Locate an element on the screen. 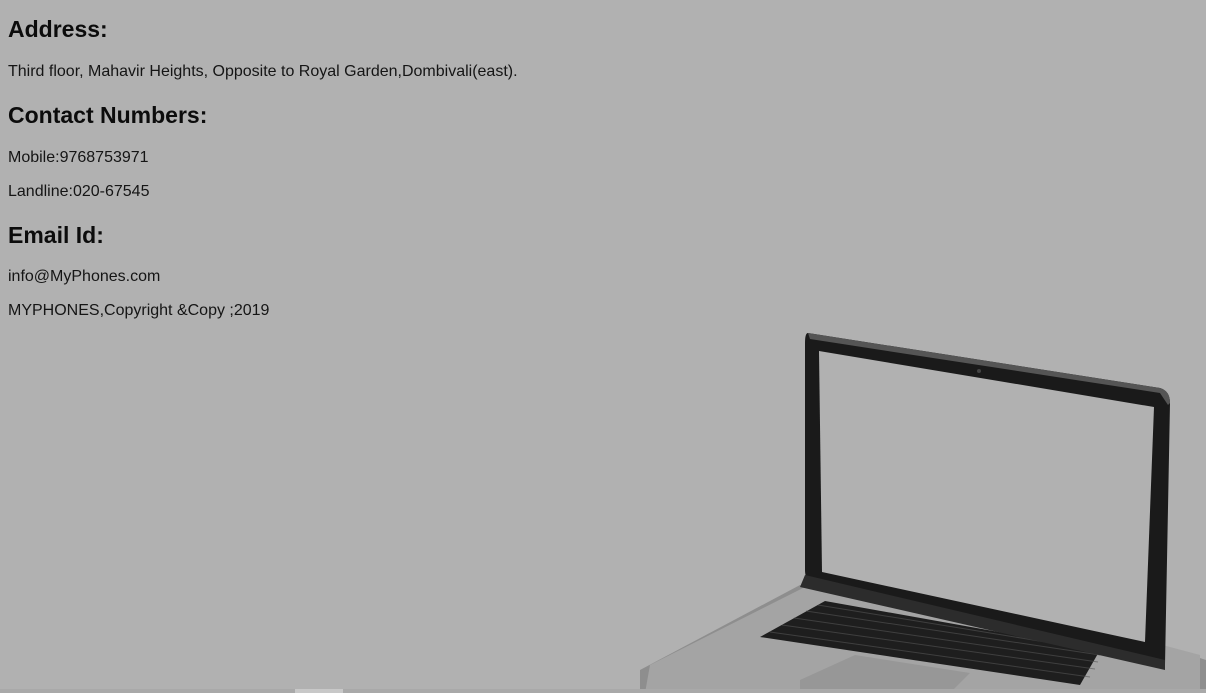 Image resolution: width=1206 pixels, height=693 pixels. mobile-number: Mobile:9768753971 is located at coordinates (78, 157).